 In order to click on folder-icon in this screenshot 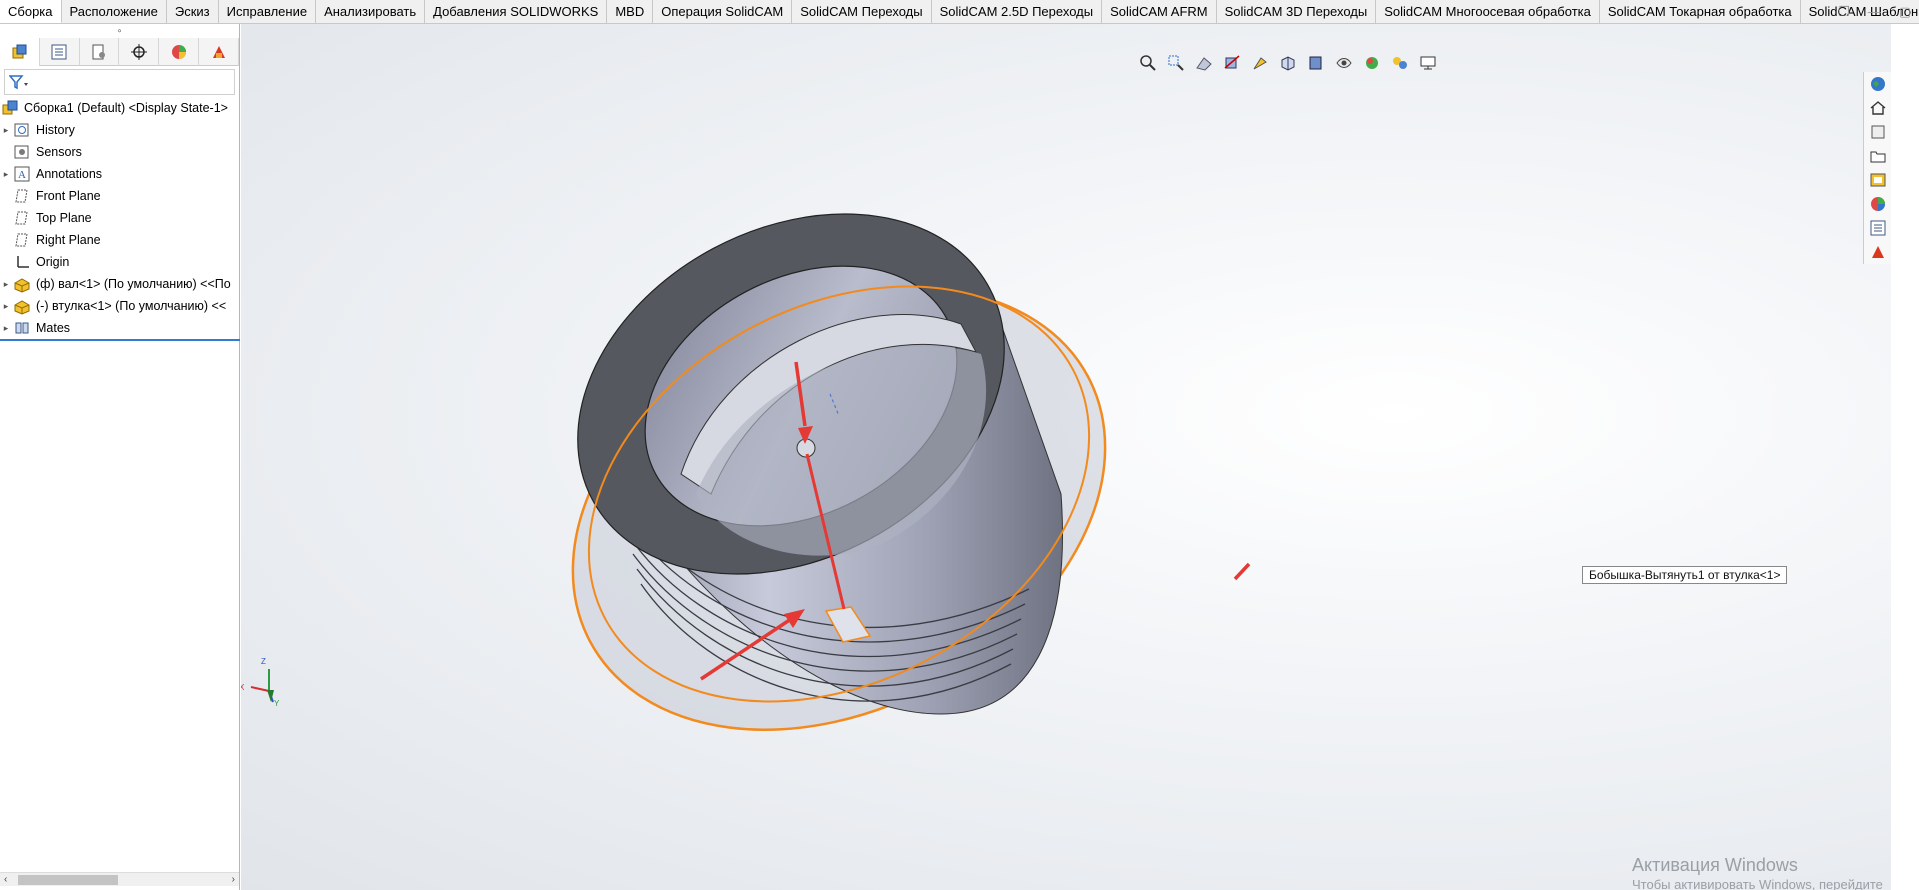, I will do `click(1877, 157)`.